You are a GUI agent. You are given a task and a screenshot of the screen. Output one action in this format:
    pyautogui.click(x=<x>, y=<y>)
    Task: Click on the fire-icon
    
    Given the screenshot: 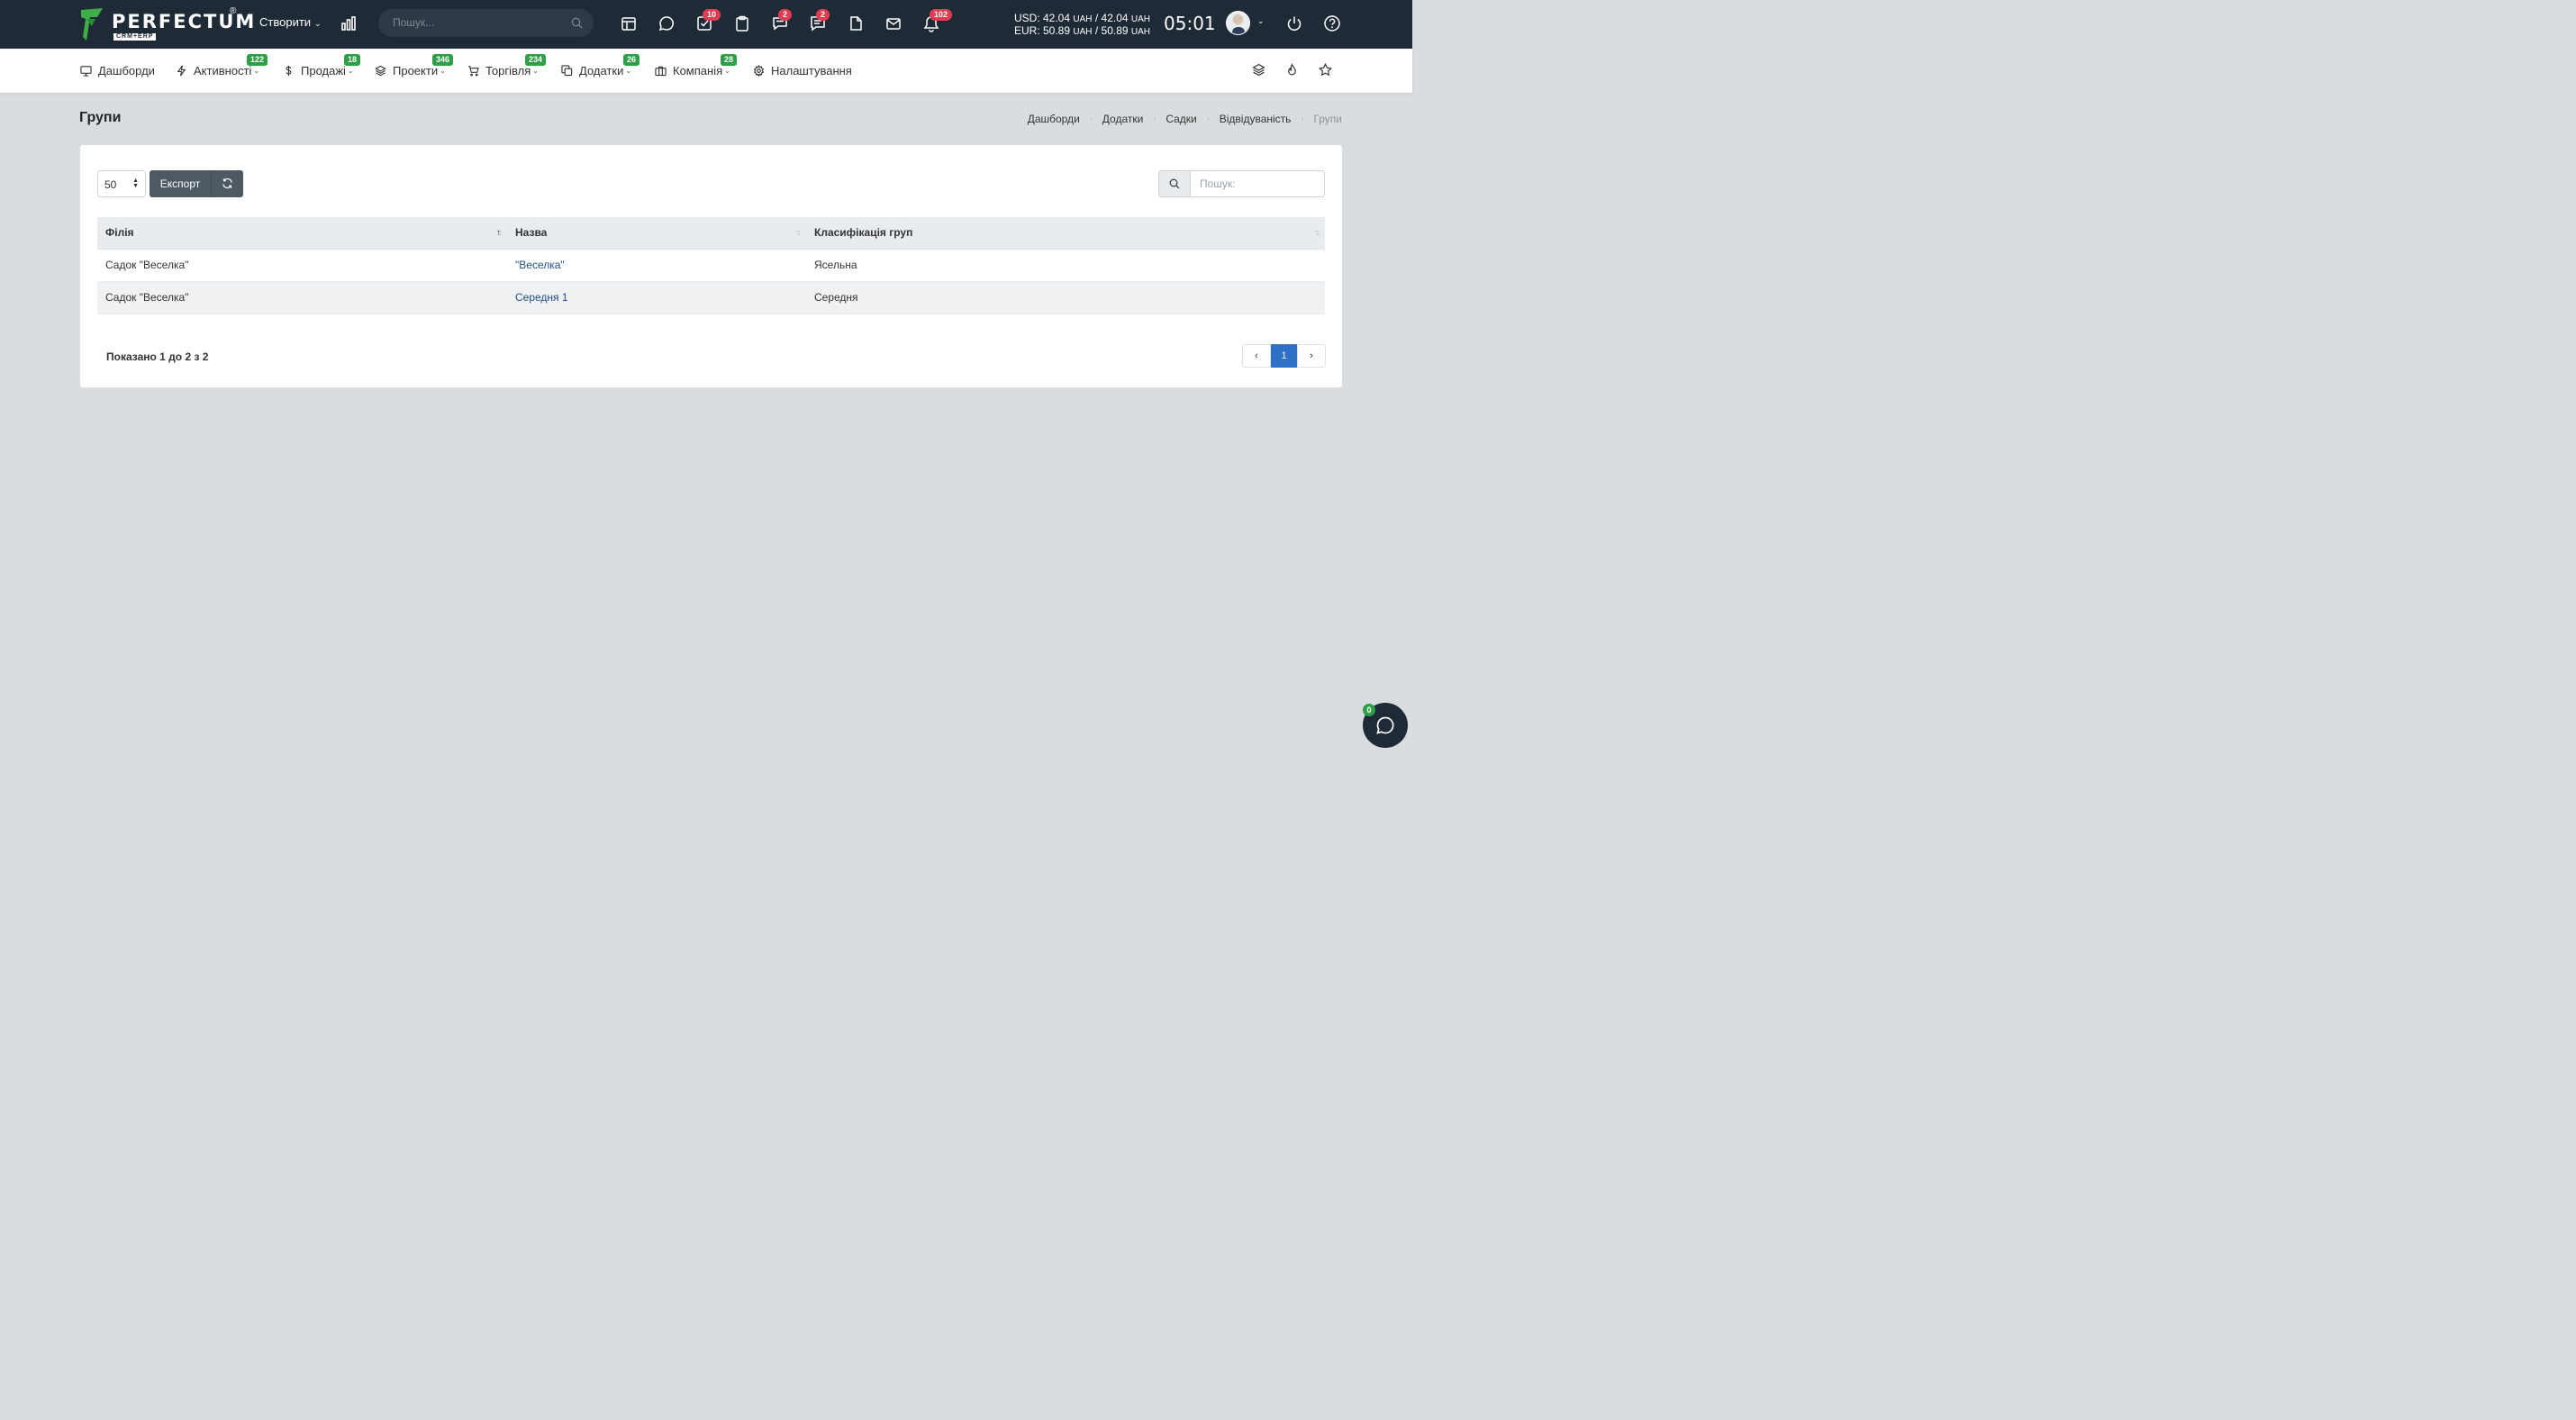 What is the action you would take?
    pyautogui.click(x=1292, y=70)
    